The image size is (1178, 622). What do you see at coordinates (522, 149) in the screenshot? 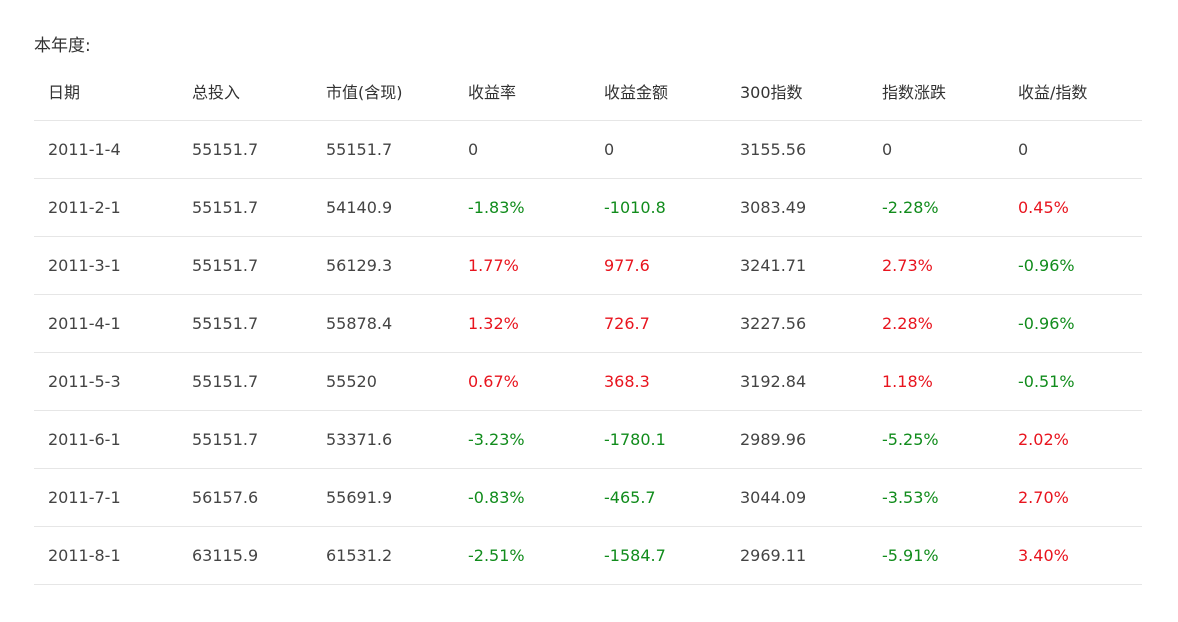
I see `cell-return-rate: 0` at bounding box center [522, 149].